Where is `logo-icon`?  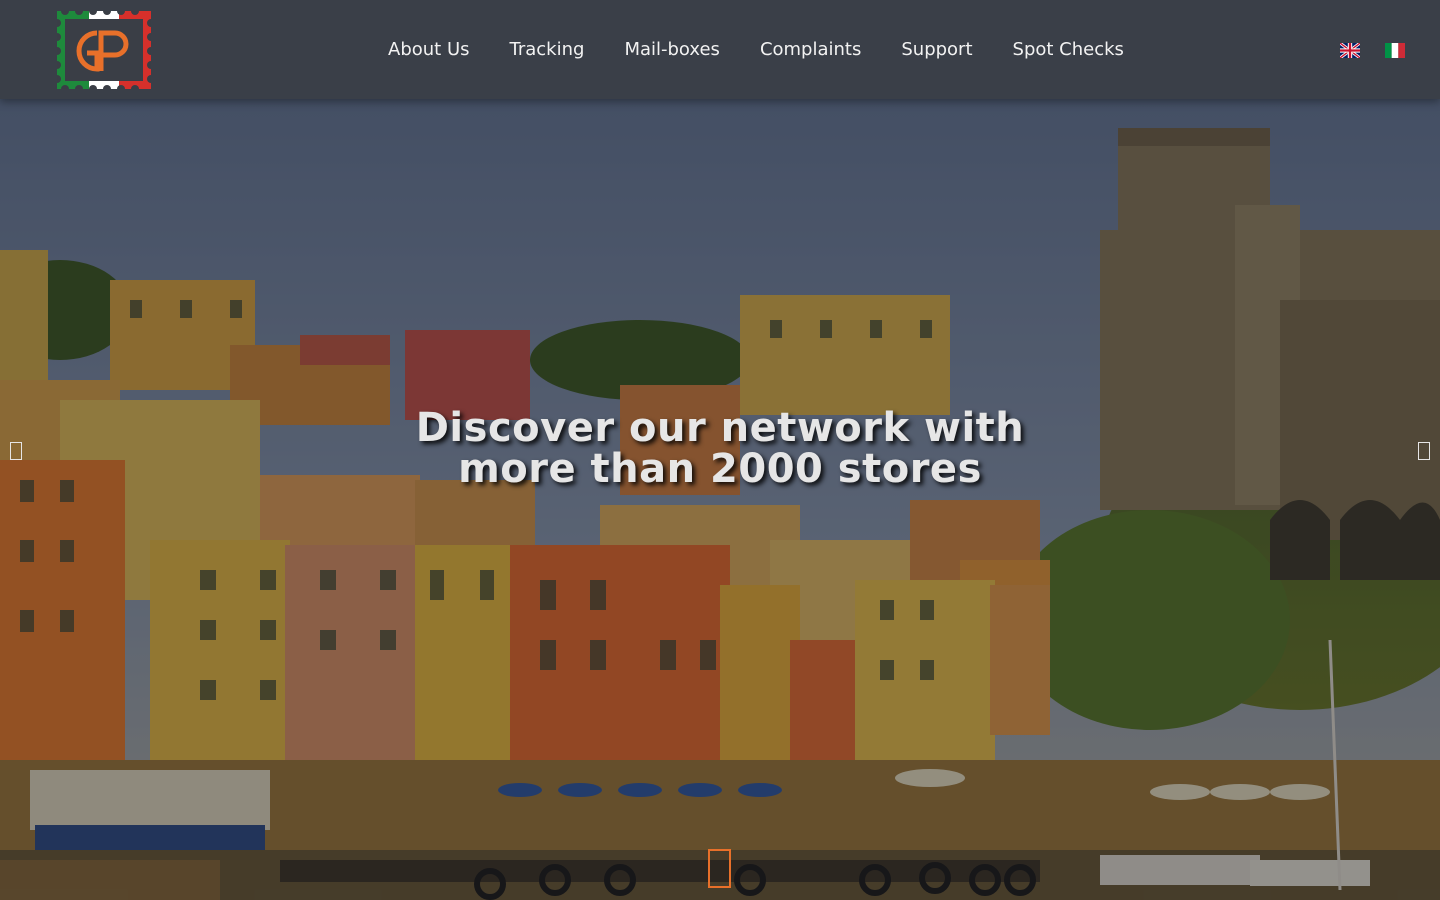 logo-icon is located at coordinates (104, 50).